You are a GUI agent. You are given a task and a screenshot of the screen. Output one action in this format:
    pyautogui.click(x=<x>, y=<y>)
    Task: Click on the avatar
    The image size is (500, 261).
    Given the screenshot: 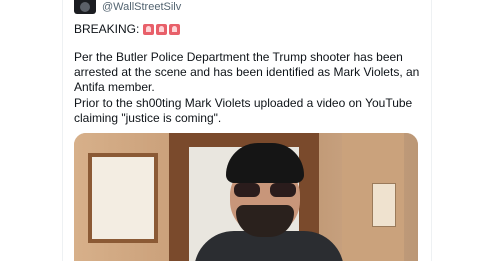 What is the action you would take?
    pyautogui.click(x=85, y=7)
    